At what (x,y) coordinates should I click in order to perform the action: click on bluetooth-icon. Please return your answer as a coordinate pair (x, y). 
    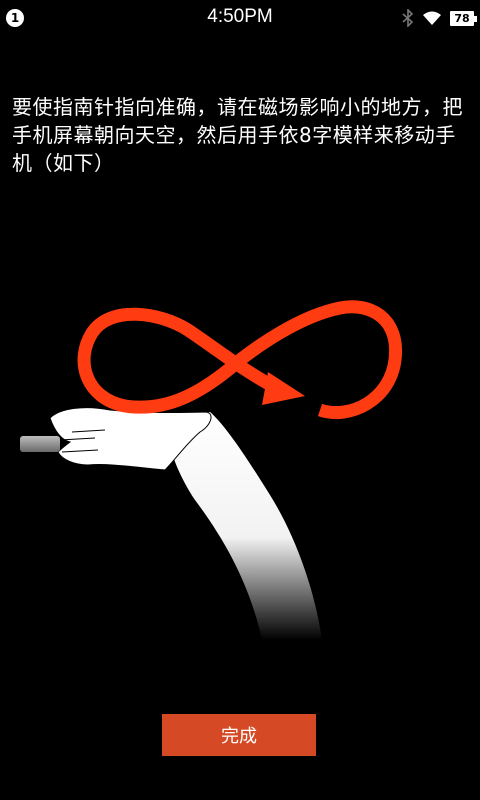
    Looking at the image, I should click on (408, 18).